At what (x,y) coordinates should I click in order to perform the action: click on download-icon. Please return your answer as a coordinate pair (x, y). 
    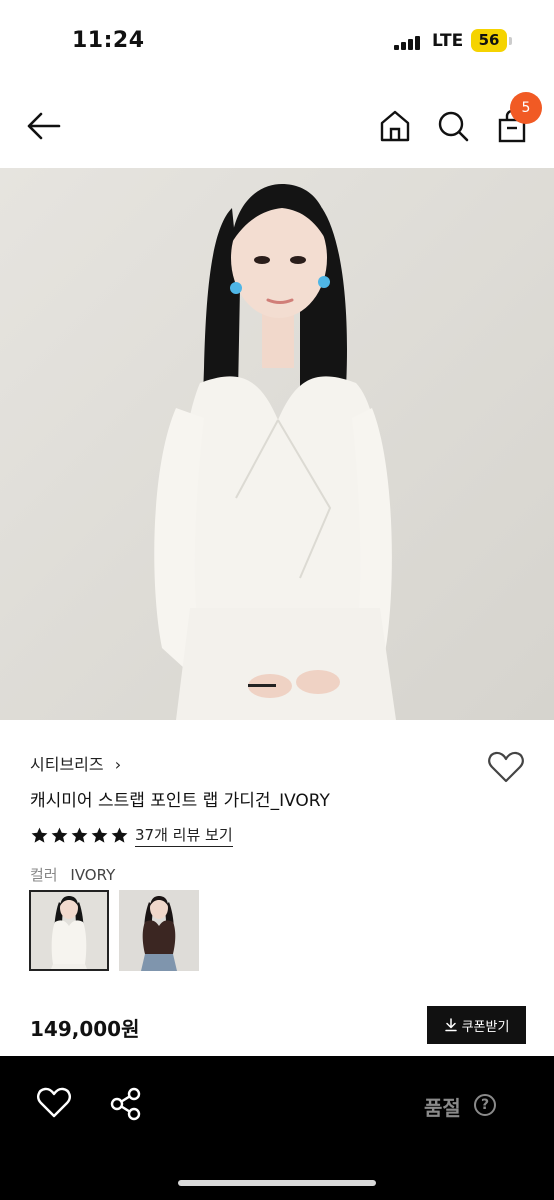
    Looking at the image, I should click on (450, 1025).